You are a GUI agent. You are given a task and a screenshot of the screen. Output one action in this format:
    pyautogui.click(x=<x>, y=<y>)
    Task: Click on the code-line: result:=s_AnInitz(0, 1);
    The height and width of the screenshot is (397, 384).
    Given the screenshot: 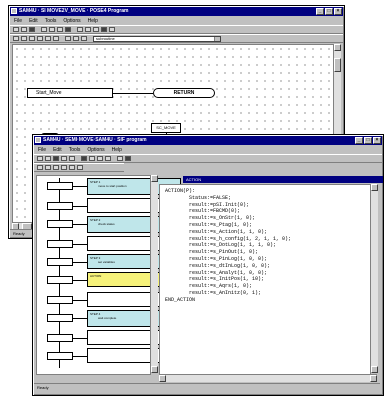 What is the action you would take?
    pyautogui.click(x=267, y=293)
    